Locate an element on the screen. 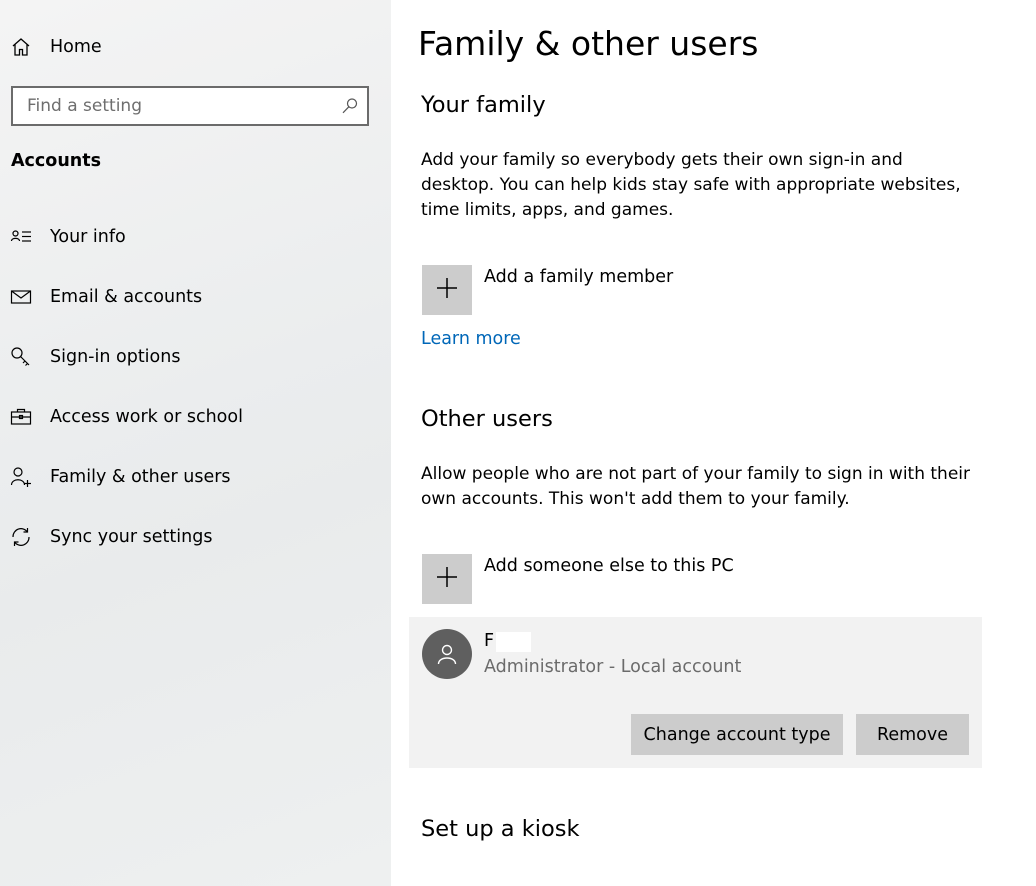 The image size is (1036, 886). mail-icon is located at coordinates (21, 297).